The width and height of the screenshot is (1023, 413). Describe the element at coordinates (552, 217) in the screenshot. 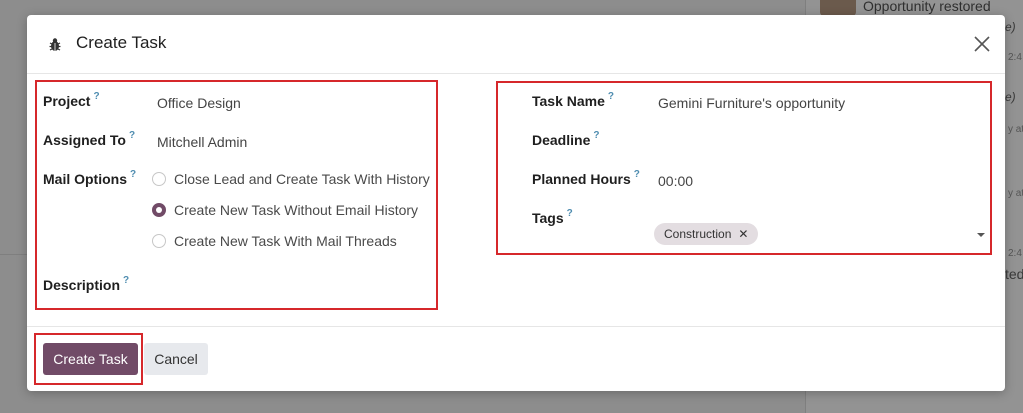

I see `tags-label: Tags?` at that location.